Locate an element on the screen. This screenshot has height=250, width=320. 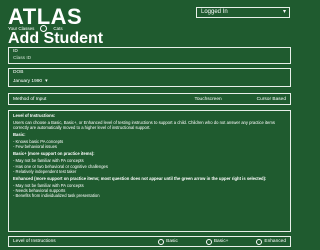
dob-field-box: DOB January 1990 ▾ is located at coordinates (149, 77).